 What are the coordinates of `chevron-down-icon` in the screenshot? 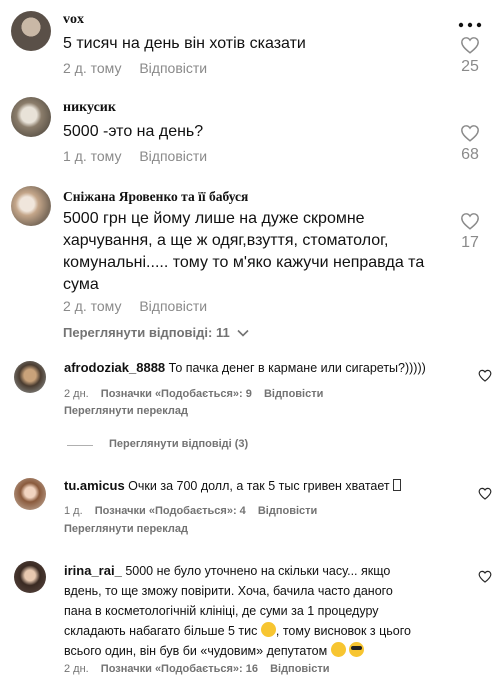 It's located at (243, 333).